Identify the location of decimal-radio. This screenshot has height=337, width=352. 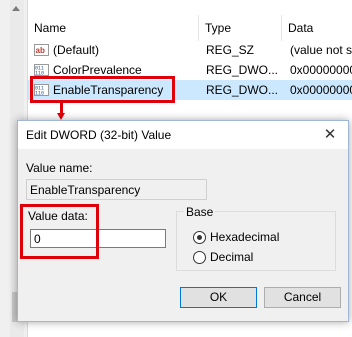
(199, 257).